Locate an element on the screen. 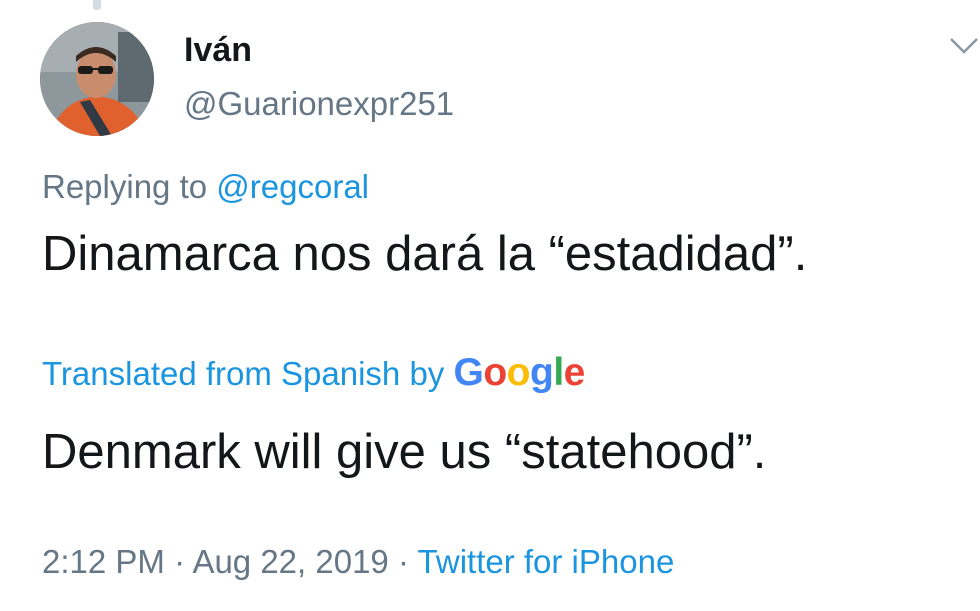 The image size is (980, 611). reply-mention-link: @regcoral is located at coordinates (292, 186).